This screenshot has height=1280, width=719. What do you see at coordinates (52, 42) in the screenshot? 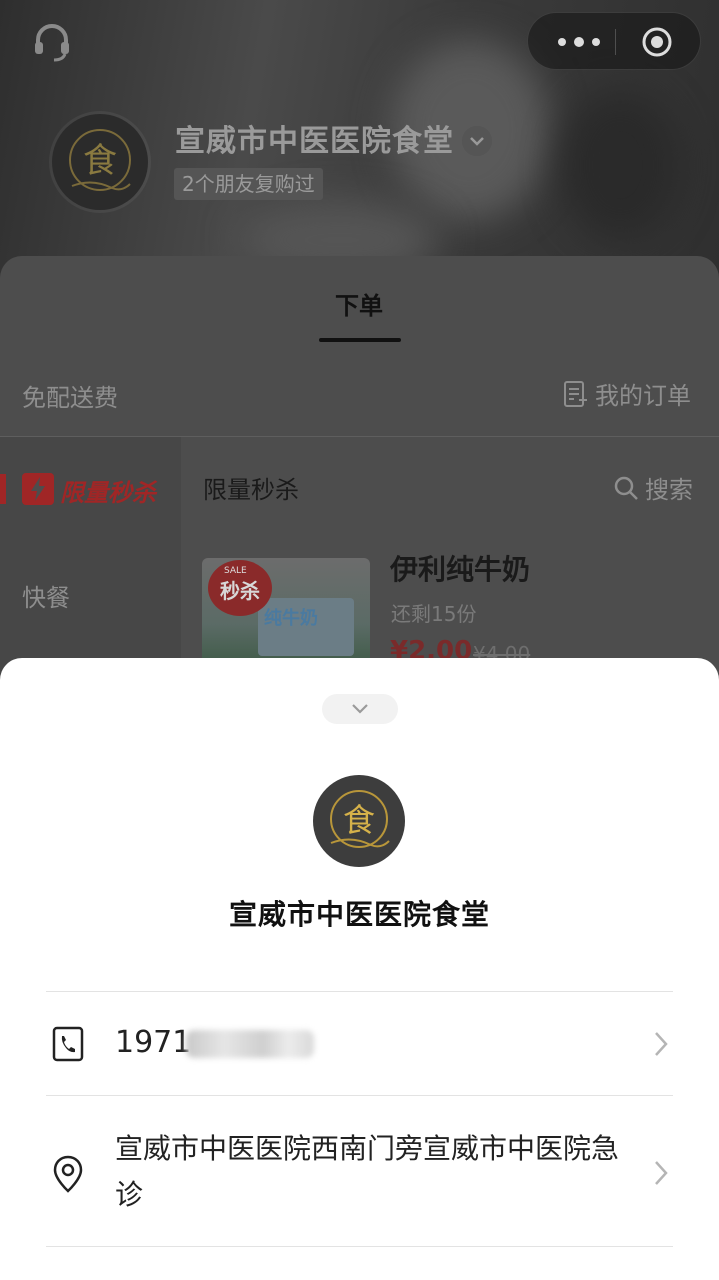
I see `headset-icon` at bounding box center [52, 42].